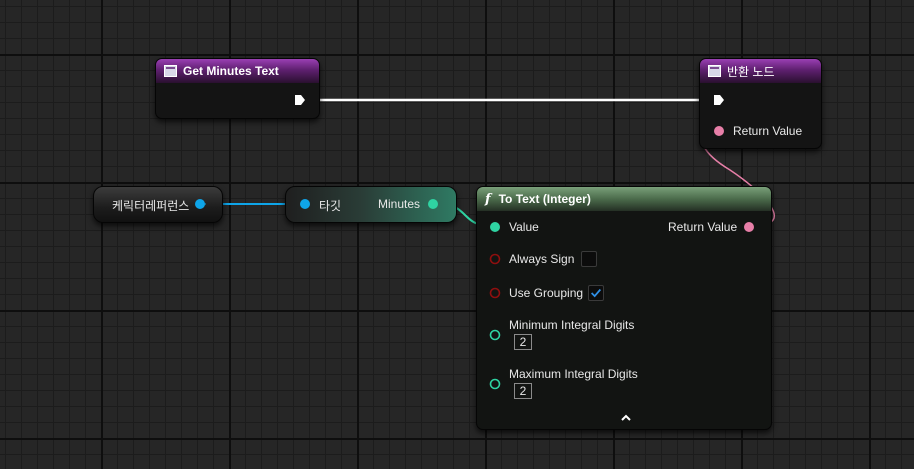 The width and height of the screenshot is (914, 469). What do you see at coordinates (624, 199) in the screenshot?
I see `to-text-integer-header: f To Text (Integer)` at bounding box center [624, 199].